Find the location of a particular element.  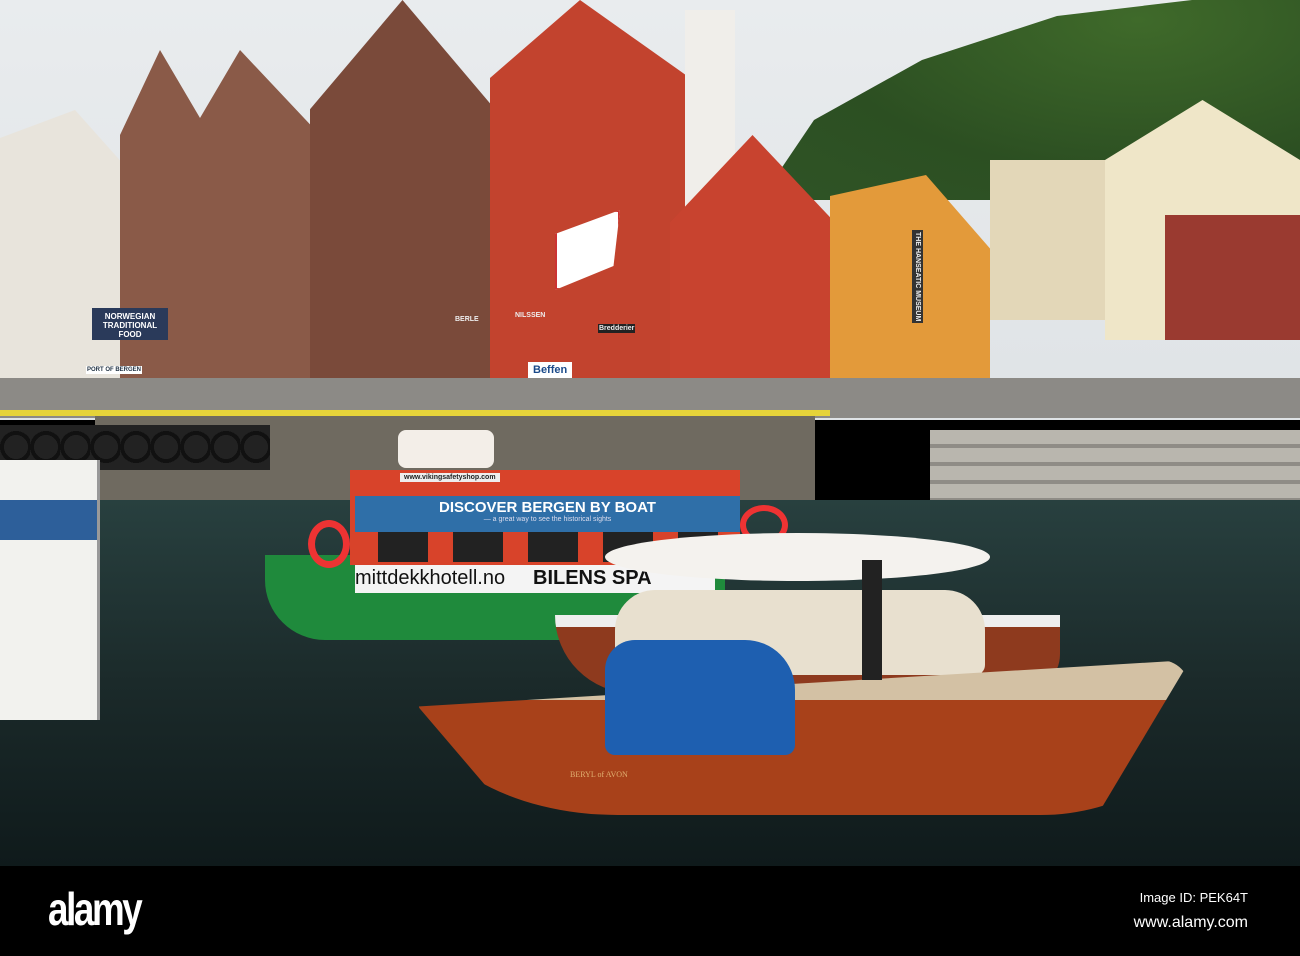

boat-name: BERYL of AVON is located at coordinates (599, 774).